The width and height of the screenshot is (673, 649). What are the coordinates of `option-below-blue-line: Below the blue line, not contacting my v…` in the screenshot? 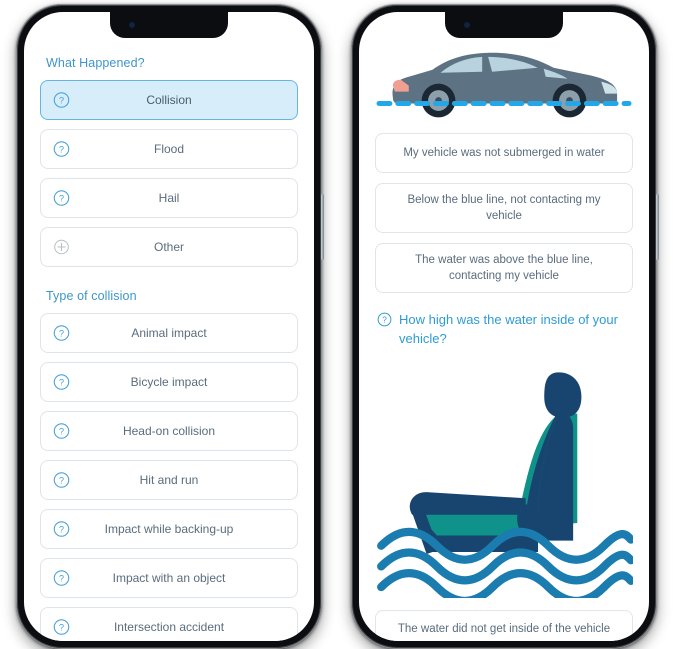 It's located at (504, 208).